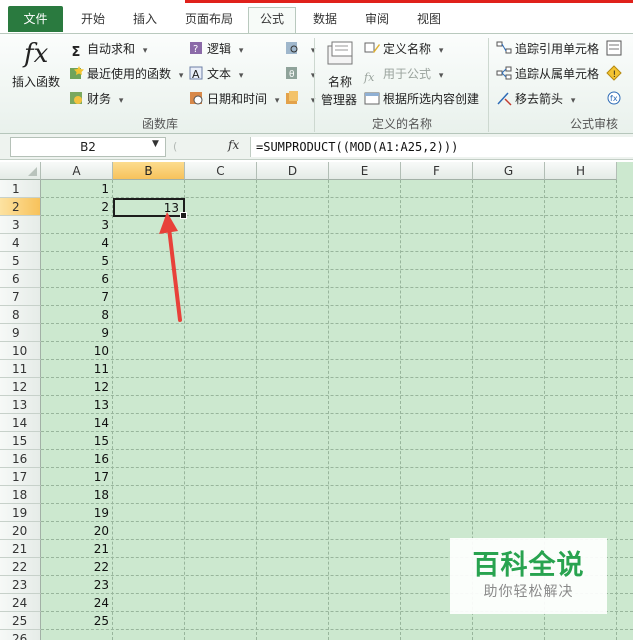 The height and width of the screenshot is (640, 633). I want to click on column-header-d: D, so click(293, 171).